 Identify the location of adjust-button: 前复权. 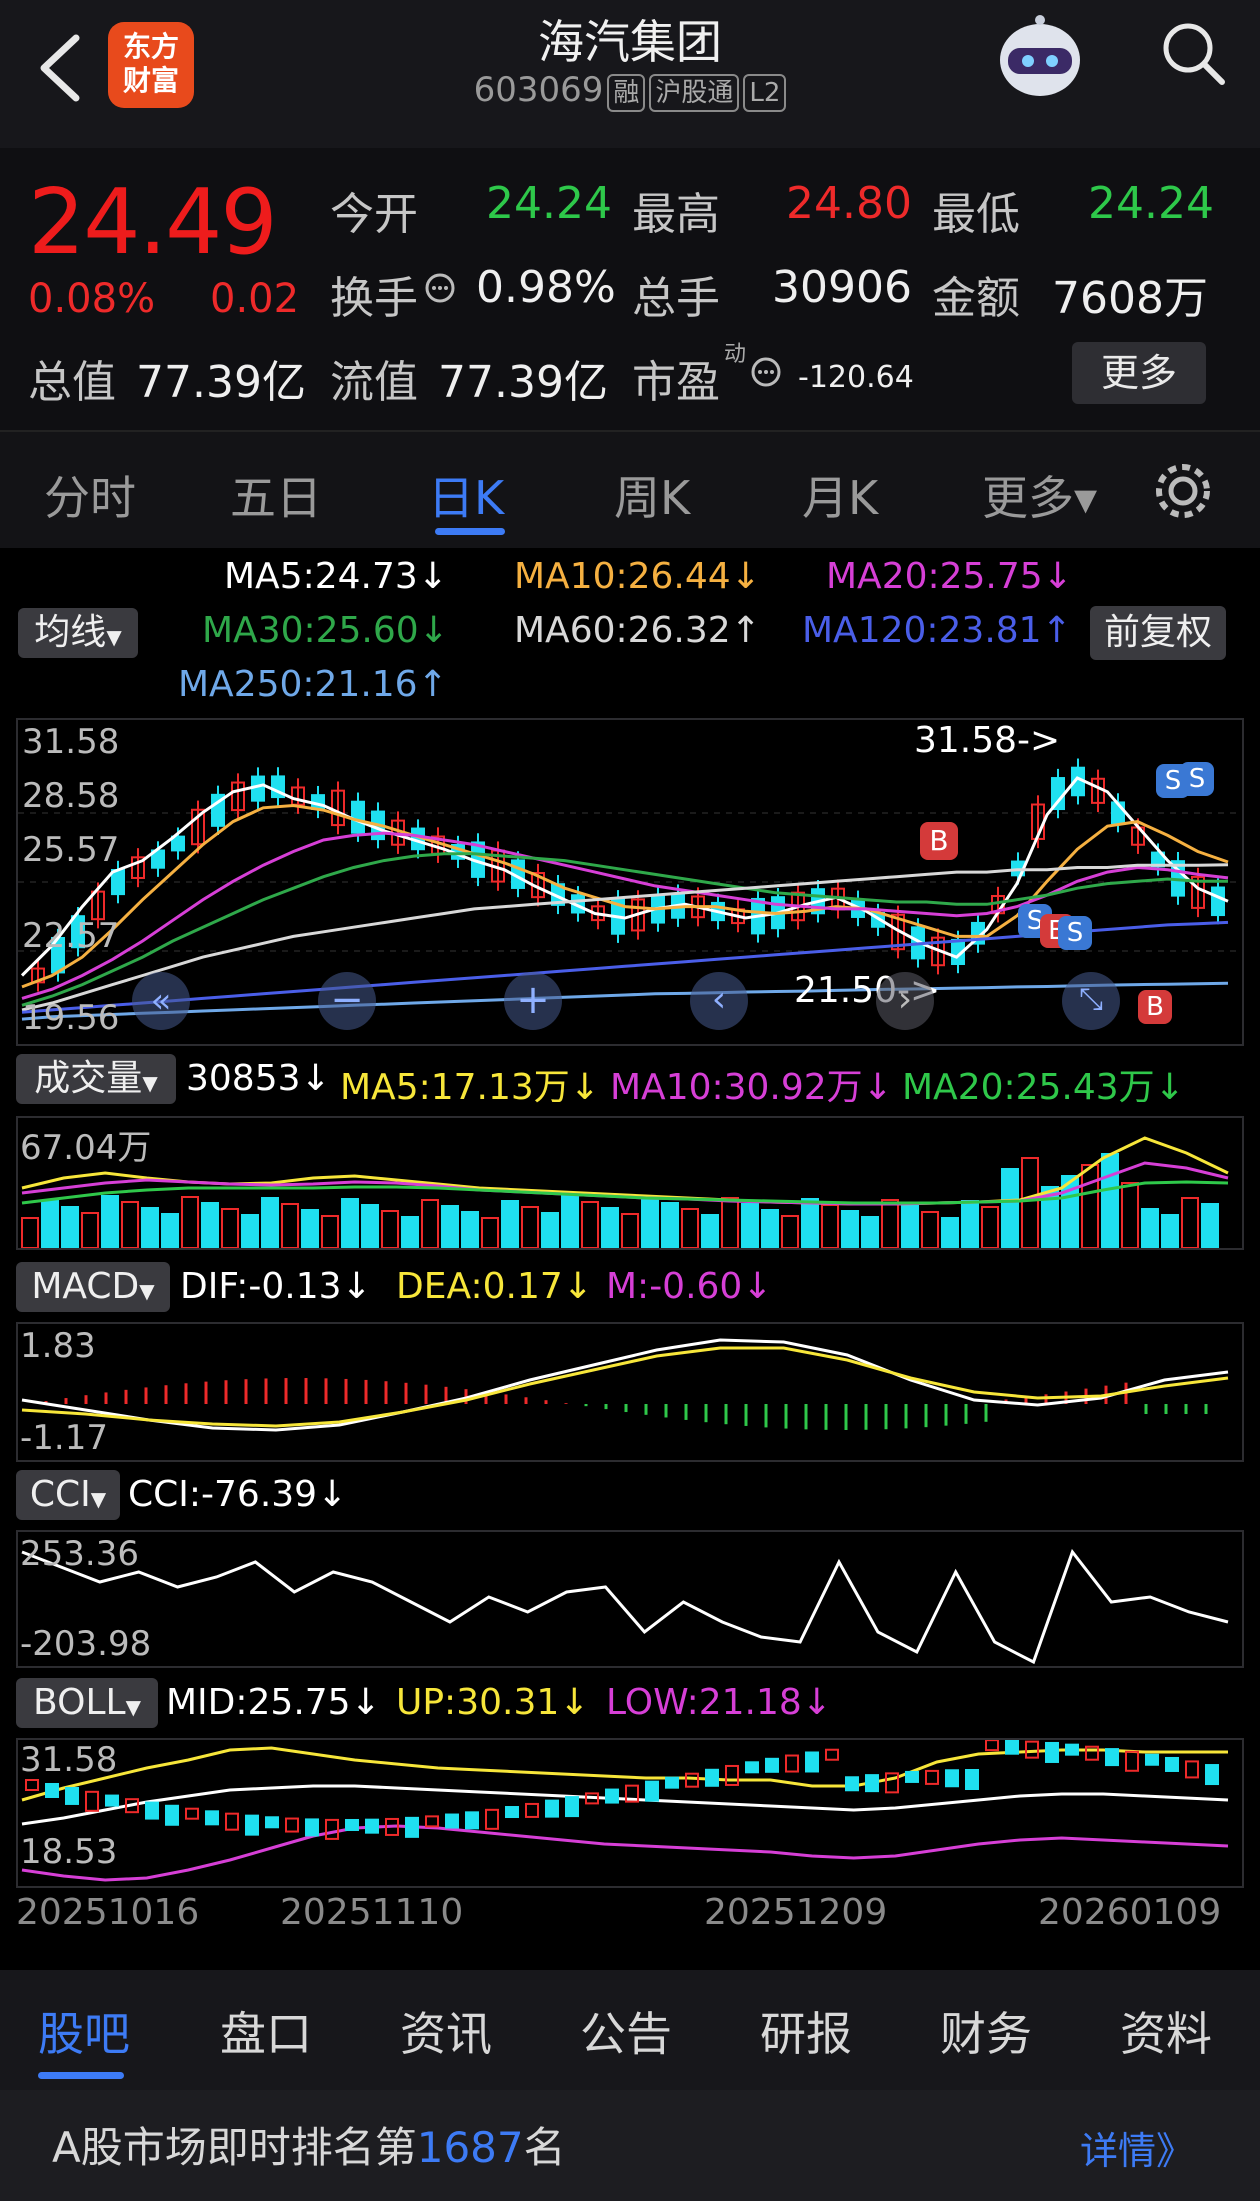
(1158, 633).